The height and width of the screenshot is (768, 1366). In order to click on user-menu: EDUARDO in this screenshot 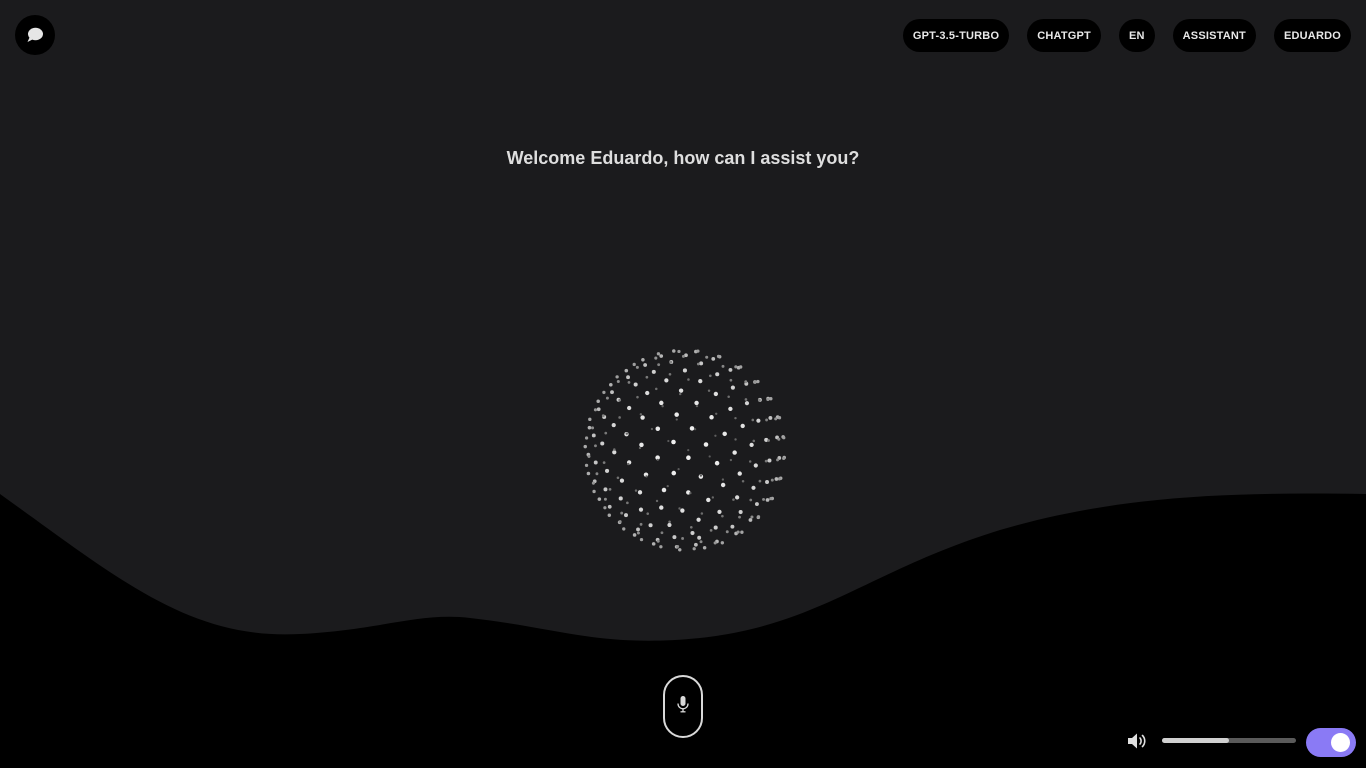, I will do `click(1312, 35)`.